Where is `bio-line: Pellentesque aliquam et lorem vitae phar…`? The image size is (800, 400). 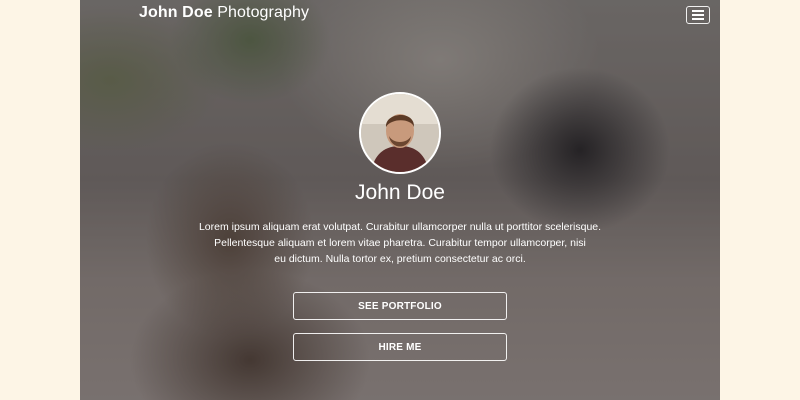 bio-line: Pellentesque aliquam et lorem vitae phar… is located at coordinates (400, 243).